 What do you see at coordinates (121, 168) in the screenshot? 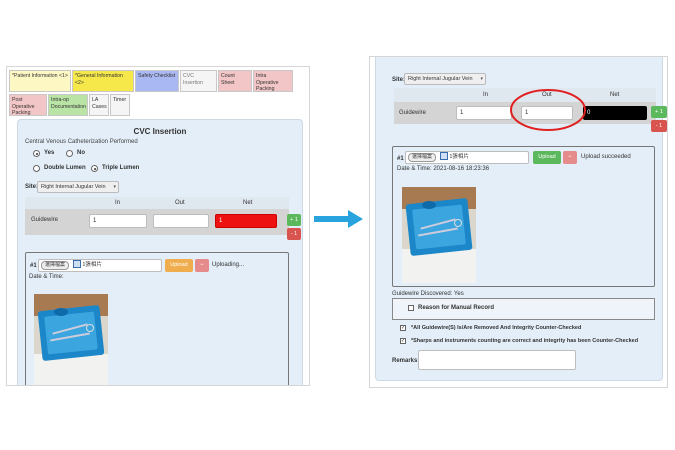
I see `radio-triple-lumen-label: Triple Lumen` at bounding box center [121, 168].